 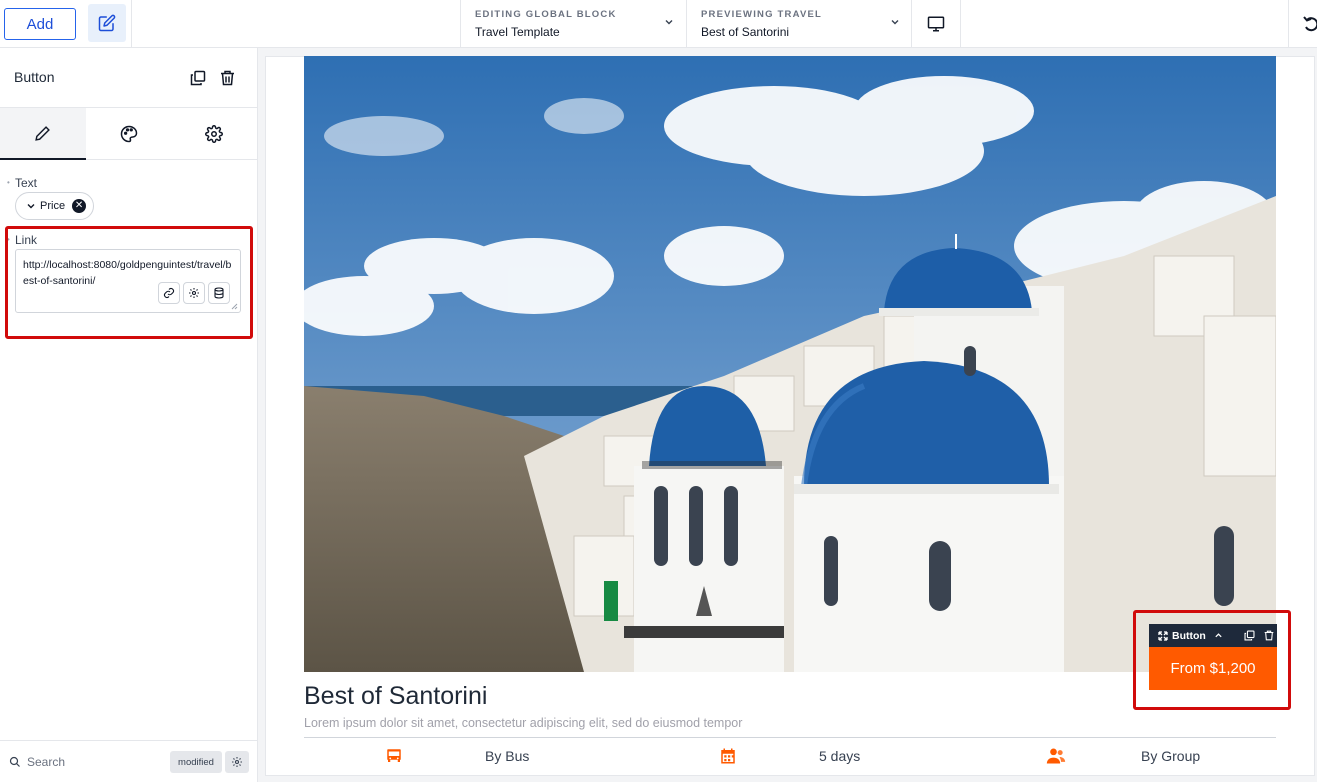 I want to click on footer-settings-button, so click(x=237, y=762).